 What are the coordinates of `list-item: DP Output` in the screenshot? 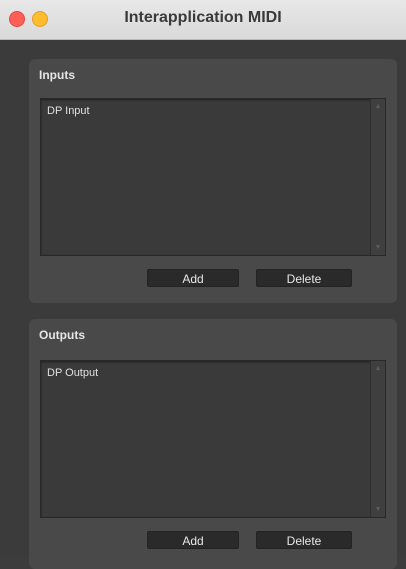 It's located at (72, 373).